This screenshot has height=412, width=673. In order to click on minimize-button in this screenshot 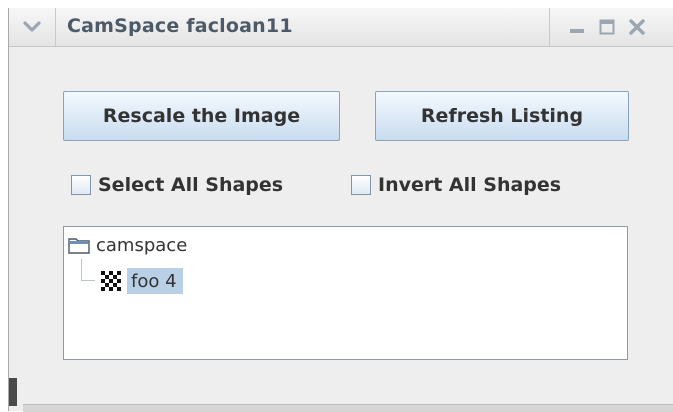, I will do `click(577, 27)`.